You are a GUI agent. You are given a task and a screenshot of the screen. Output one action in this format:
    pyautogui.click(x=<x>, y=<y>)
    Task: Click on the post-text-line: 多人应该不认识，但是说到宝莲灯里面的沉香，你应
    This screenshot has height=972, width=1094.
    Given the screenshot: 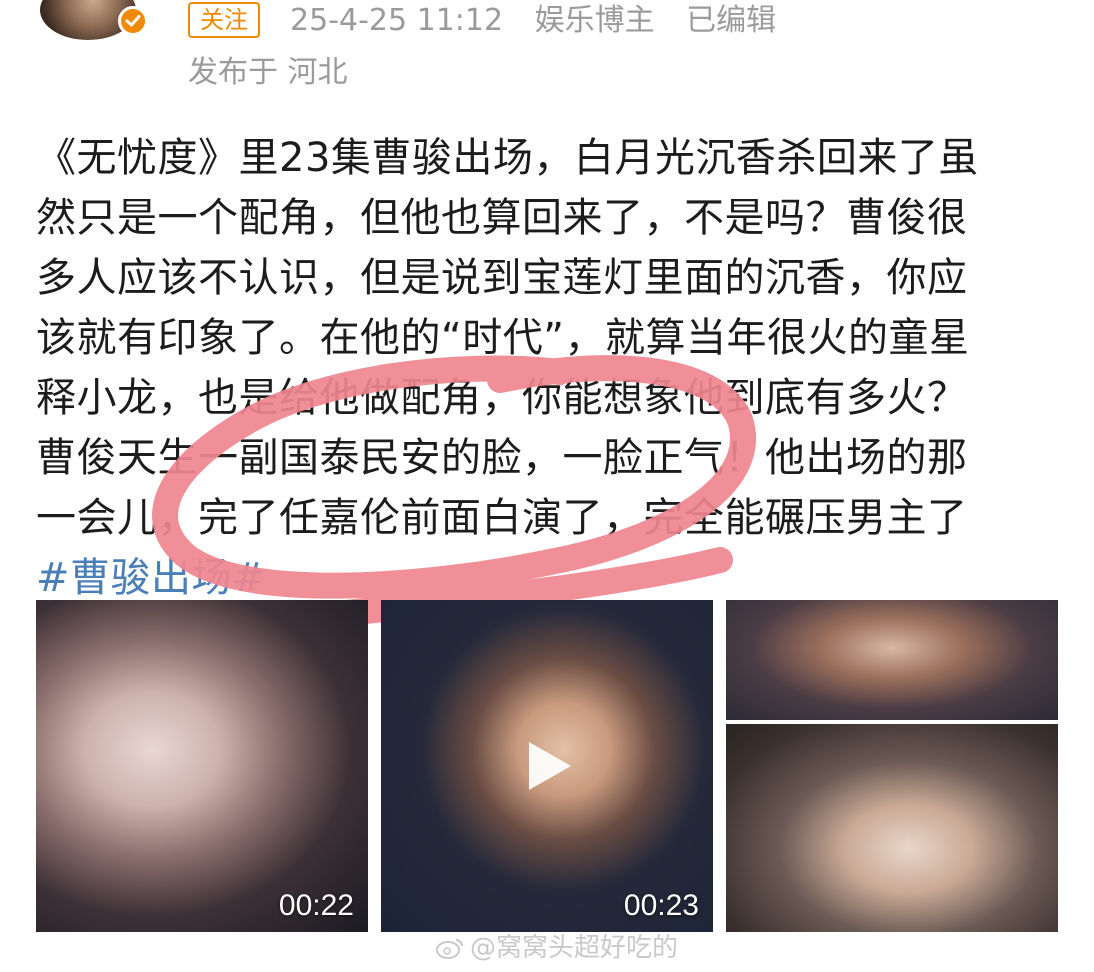 What is the action you would take?
    pyautogui.click(x=502, y=278)
    